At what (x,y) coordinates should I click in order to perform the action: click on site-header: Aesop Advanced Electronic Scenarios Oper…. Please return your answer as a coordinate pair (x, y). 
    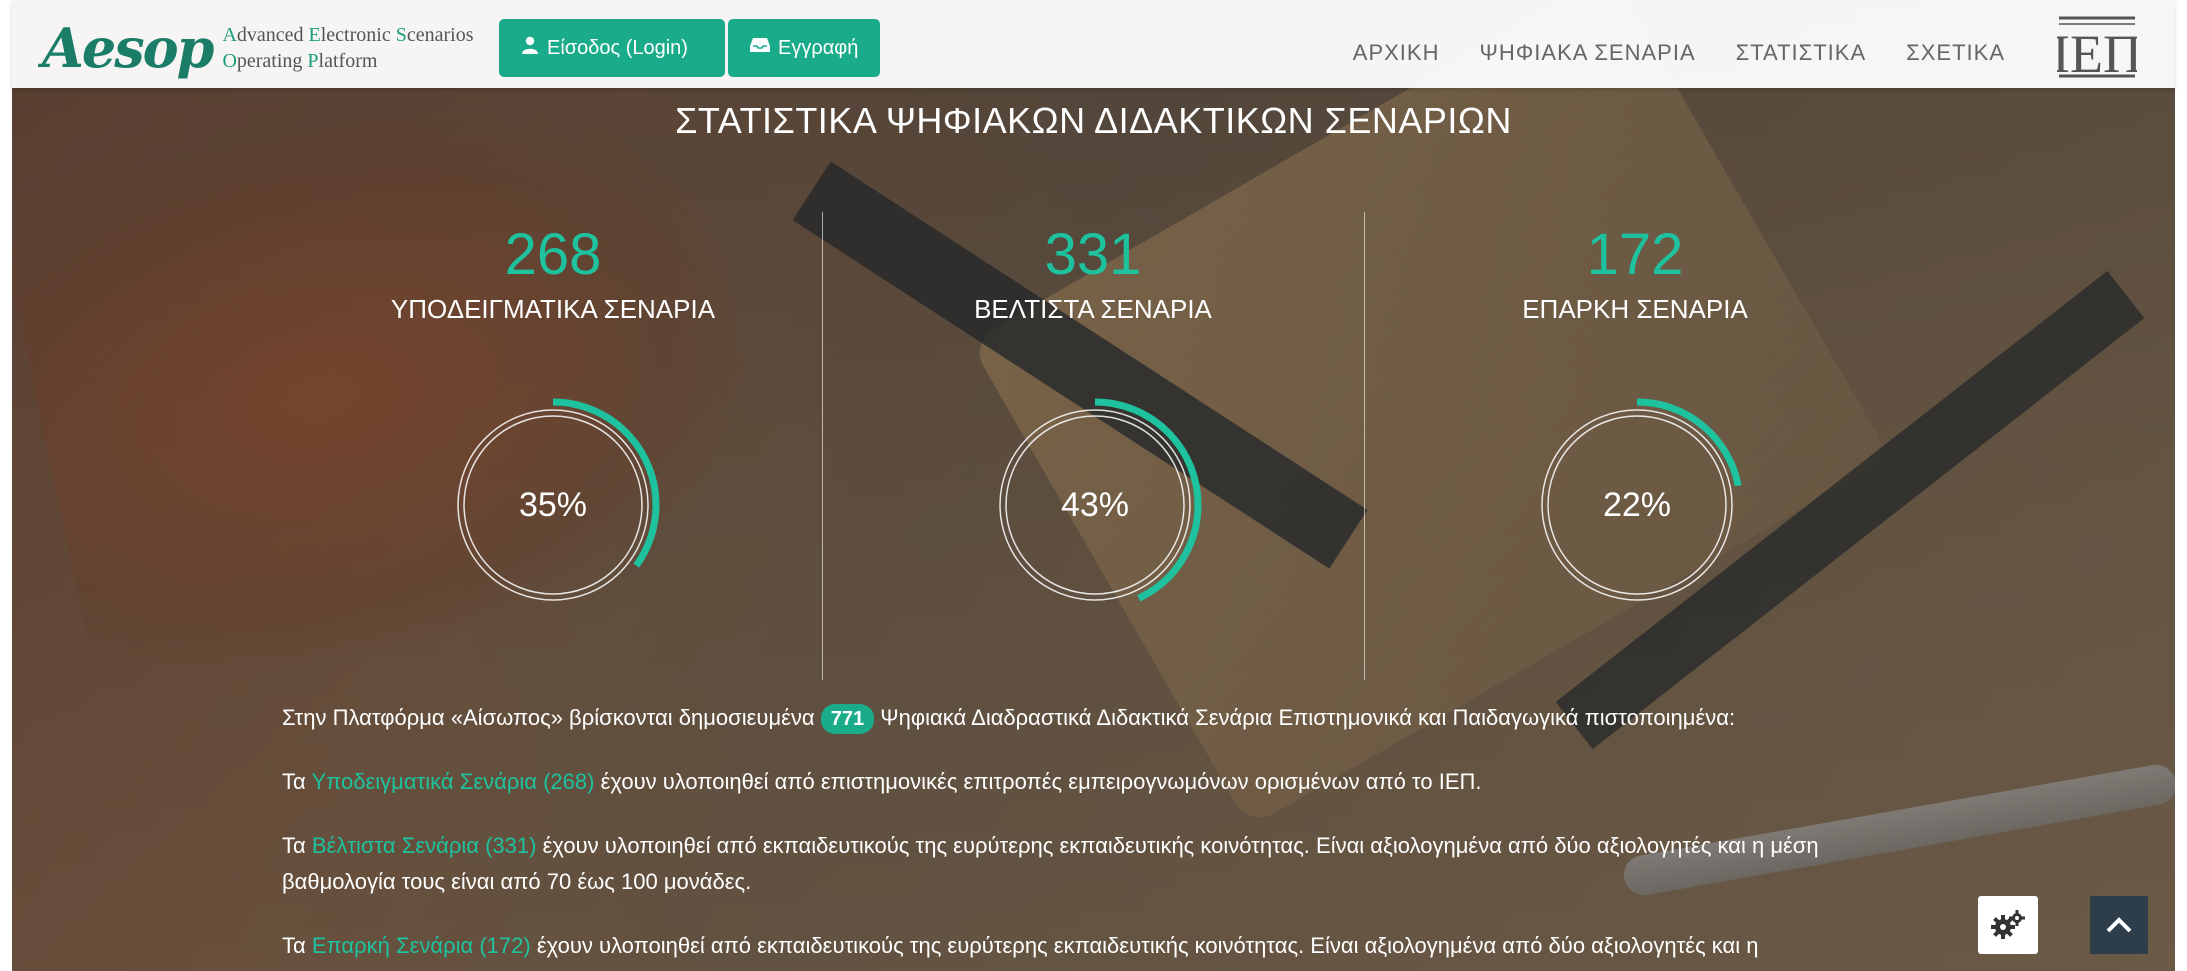
    Looking at the image, I should click on (1093, 44).